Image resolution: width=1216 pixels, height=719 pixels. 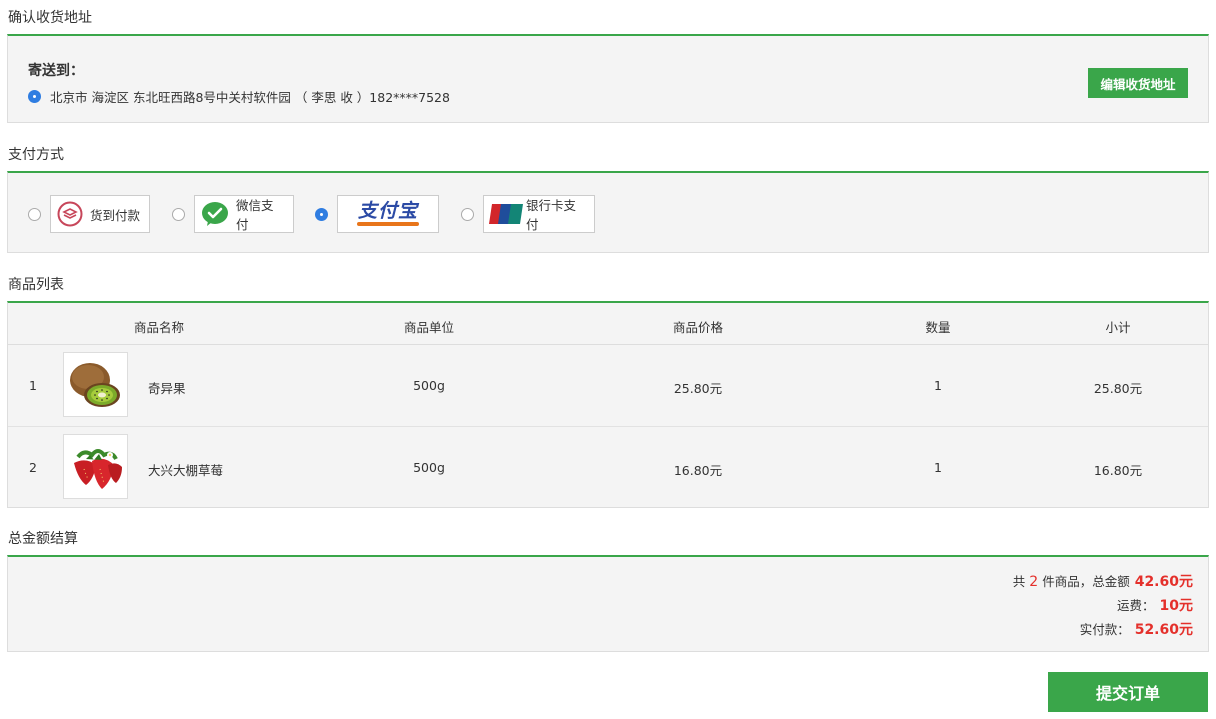 What do you see at coordinates (1136, 605) in the screenshot?
I see `shipping-label: 运费：` at bounding box center [1136, 605].